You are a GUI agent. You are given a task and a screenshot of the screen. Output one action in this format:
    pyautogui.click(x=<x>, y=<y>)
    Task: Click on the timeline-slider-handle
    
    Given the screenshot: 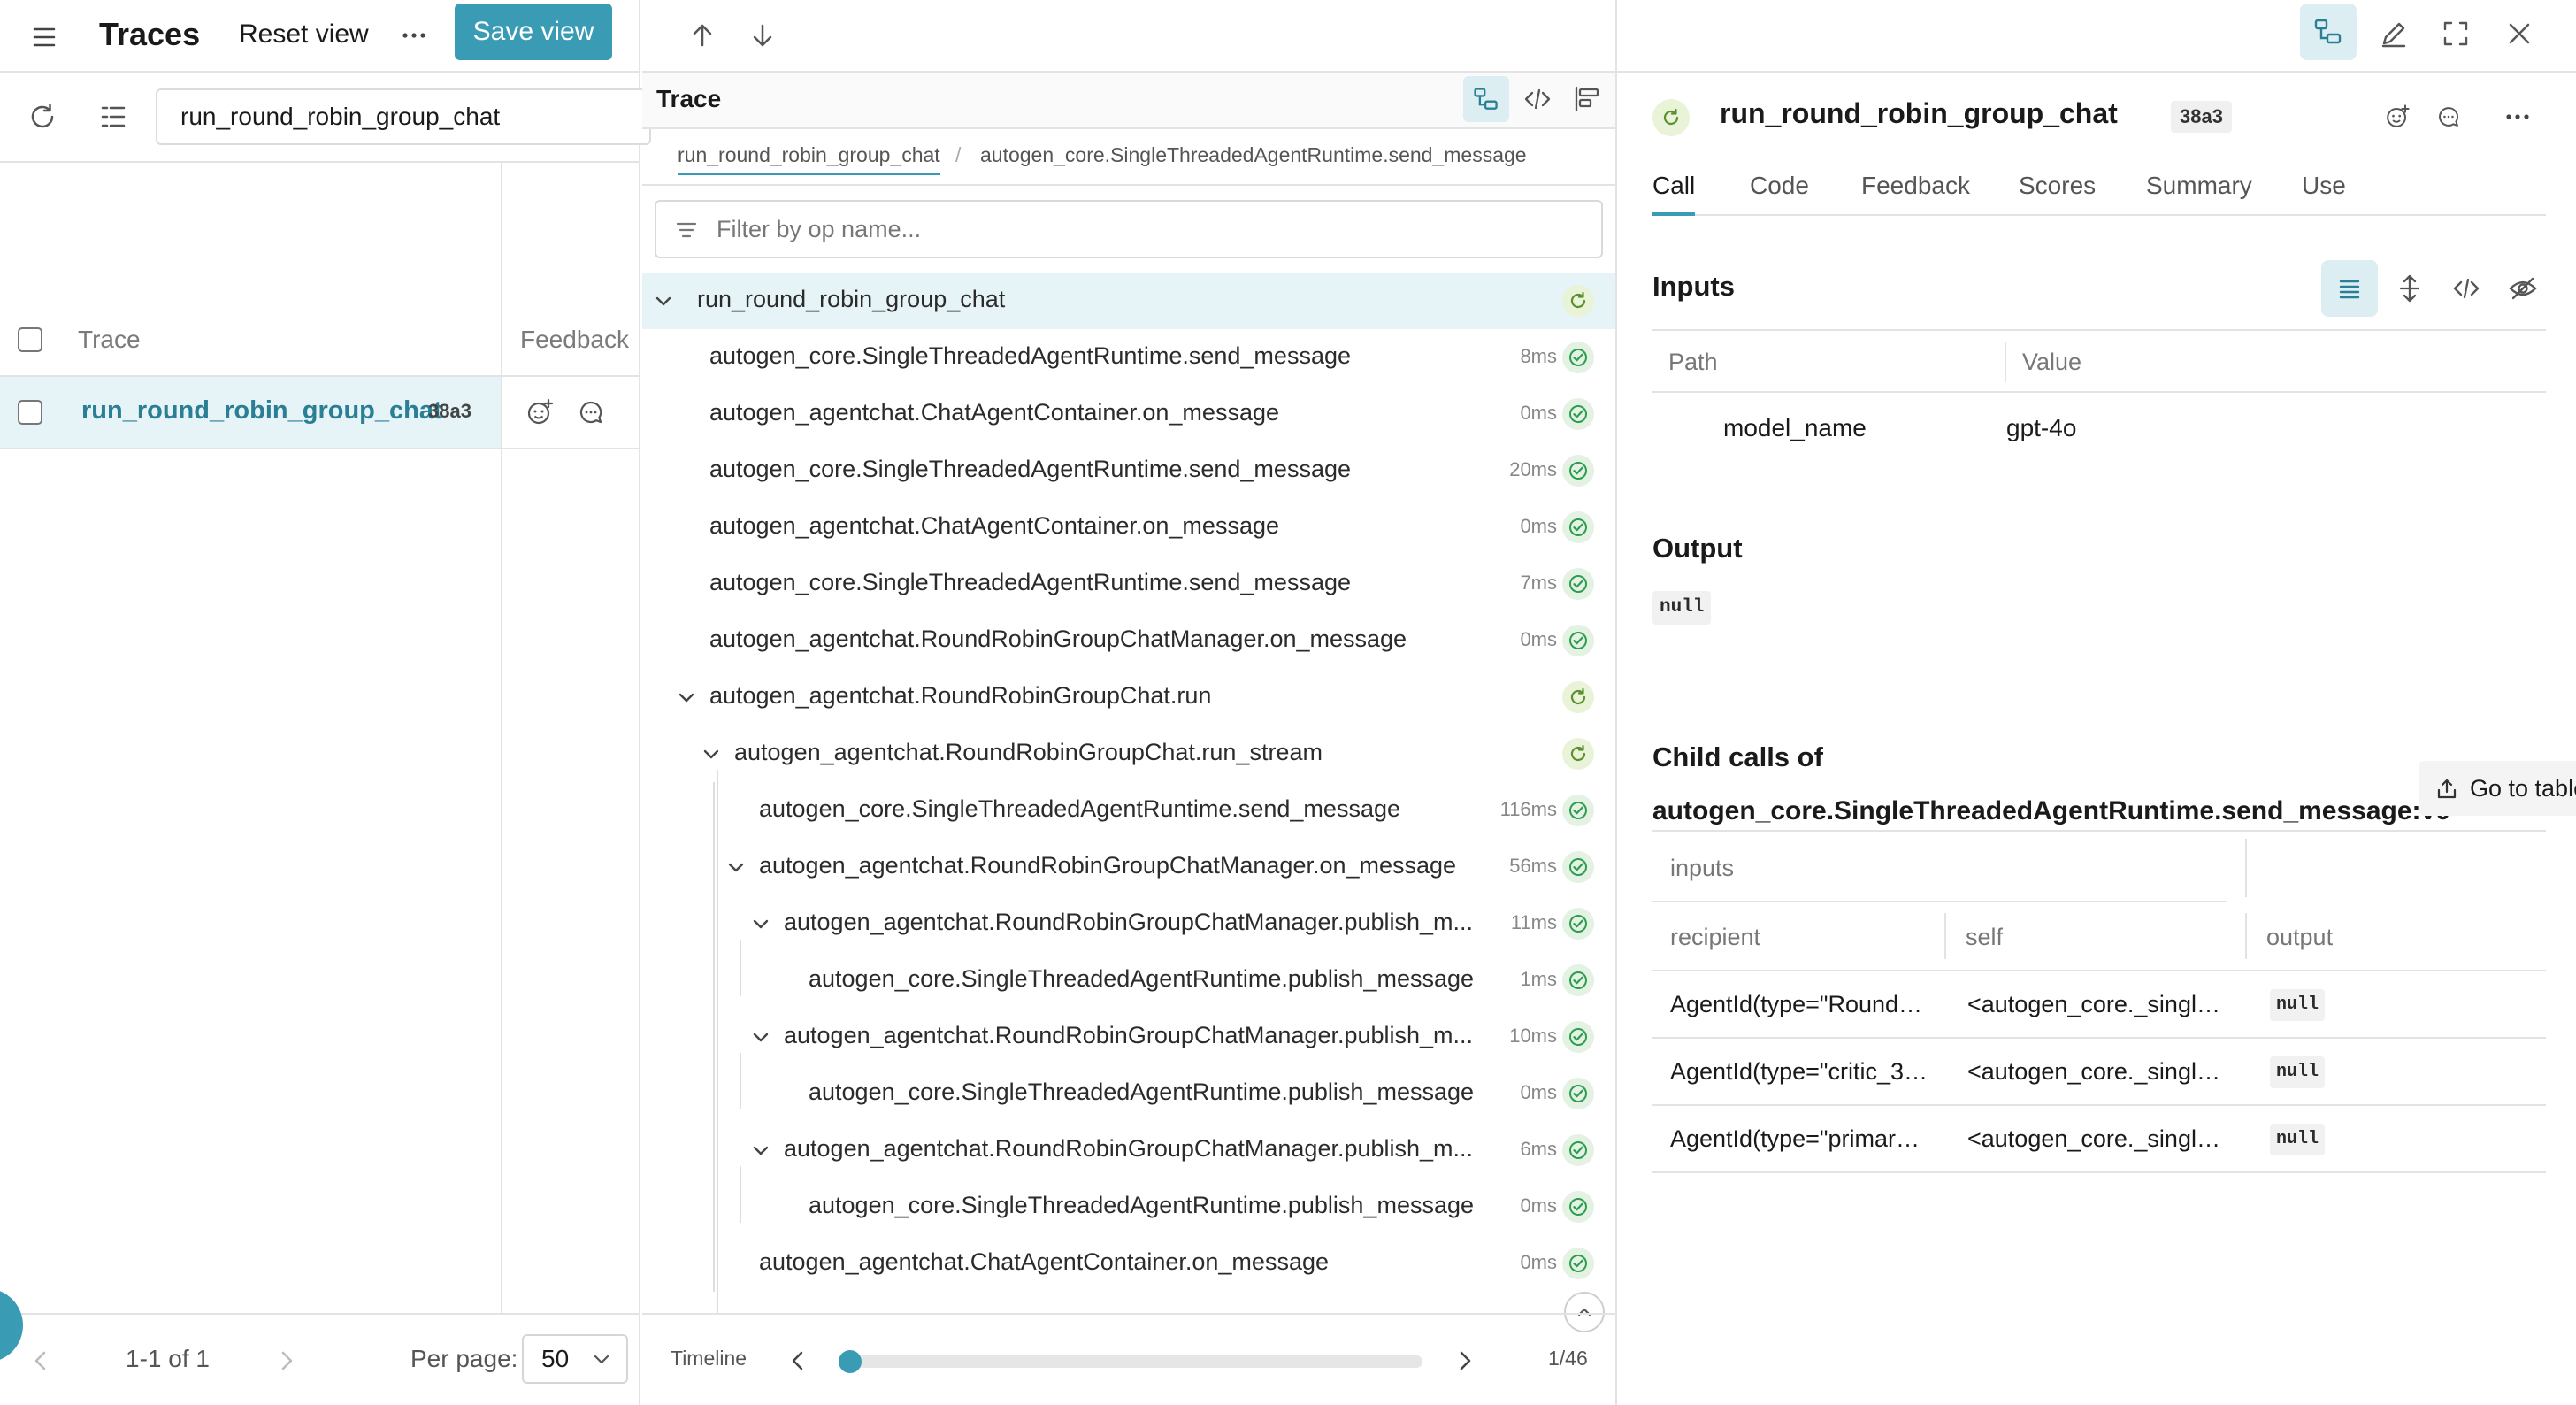 What is the action you would take?
    pyautogui.click(x=850, y=1361)
    